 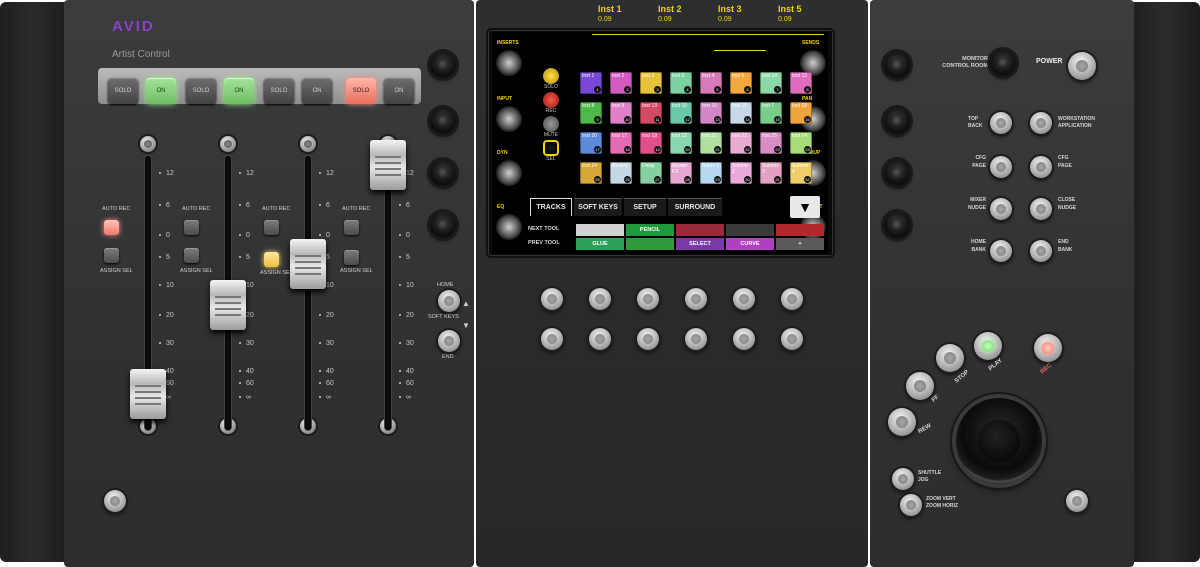 What do you see at coordinates (771, 83) in the screenshot?
I see `track-tile: Inst 14 7` at bounding box center [771, 83].